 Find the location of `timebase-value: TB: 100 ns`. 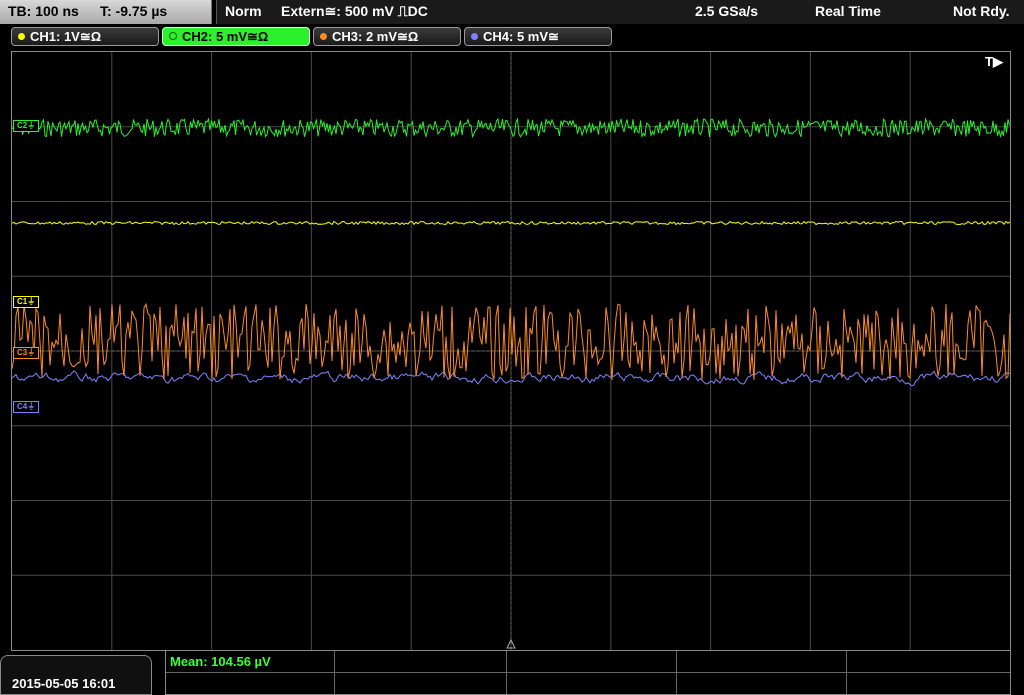

timebase-value: TB: 100 ns is located at coordinates (43, 11).